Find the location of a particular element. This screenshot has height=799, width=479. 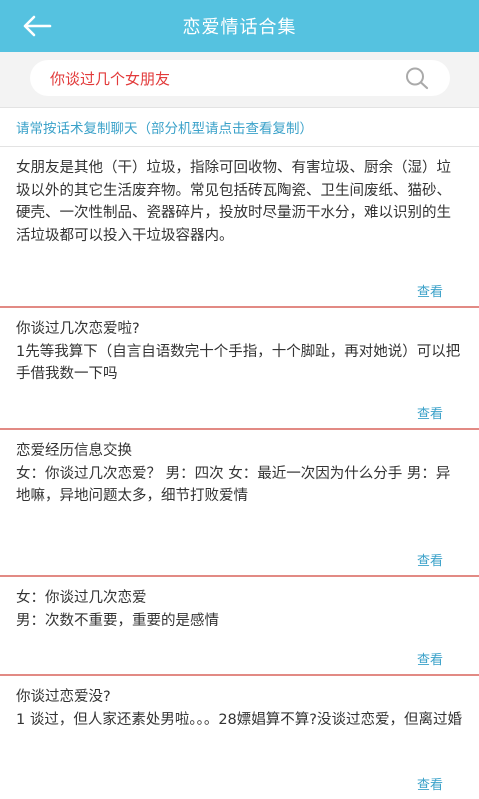

copy-hint: 请常按话术复制聊天（部分机型请点击查看复制） is located at coordinates (239, 127).